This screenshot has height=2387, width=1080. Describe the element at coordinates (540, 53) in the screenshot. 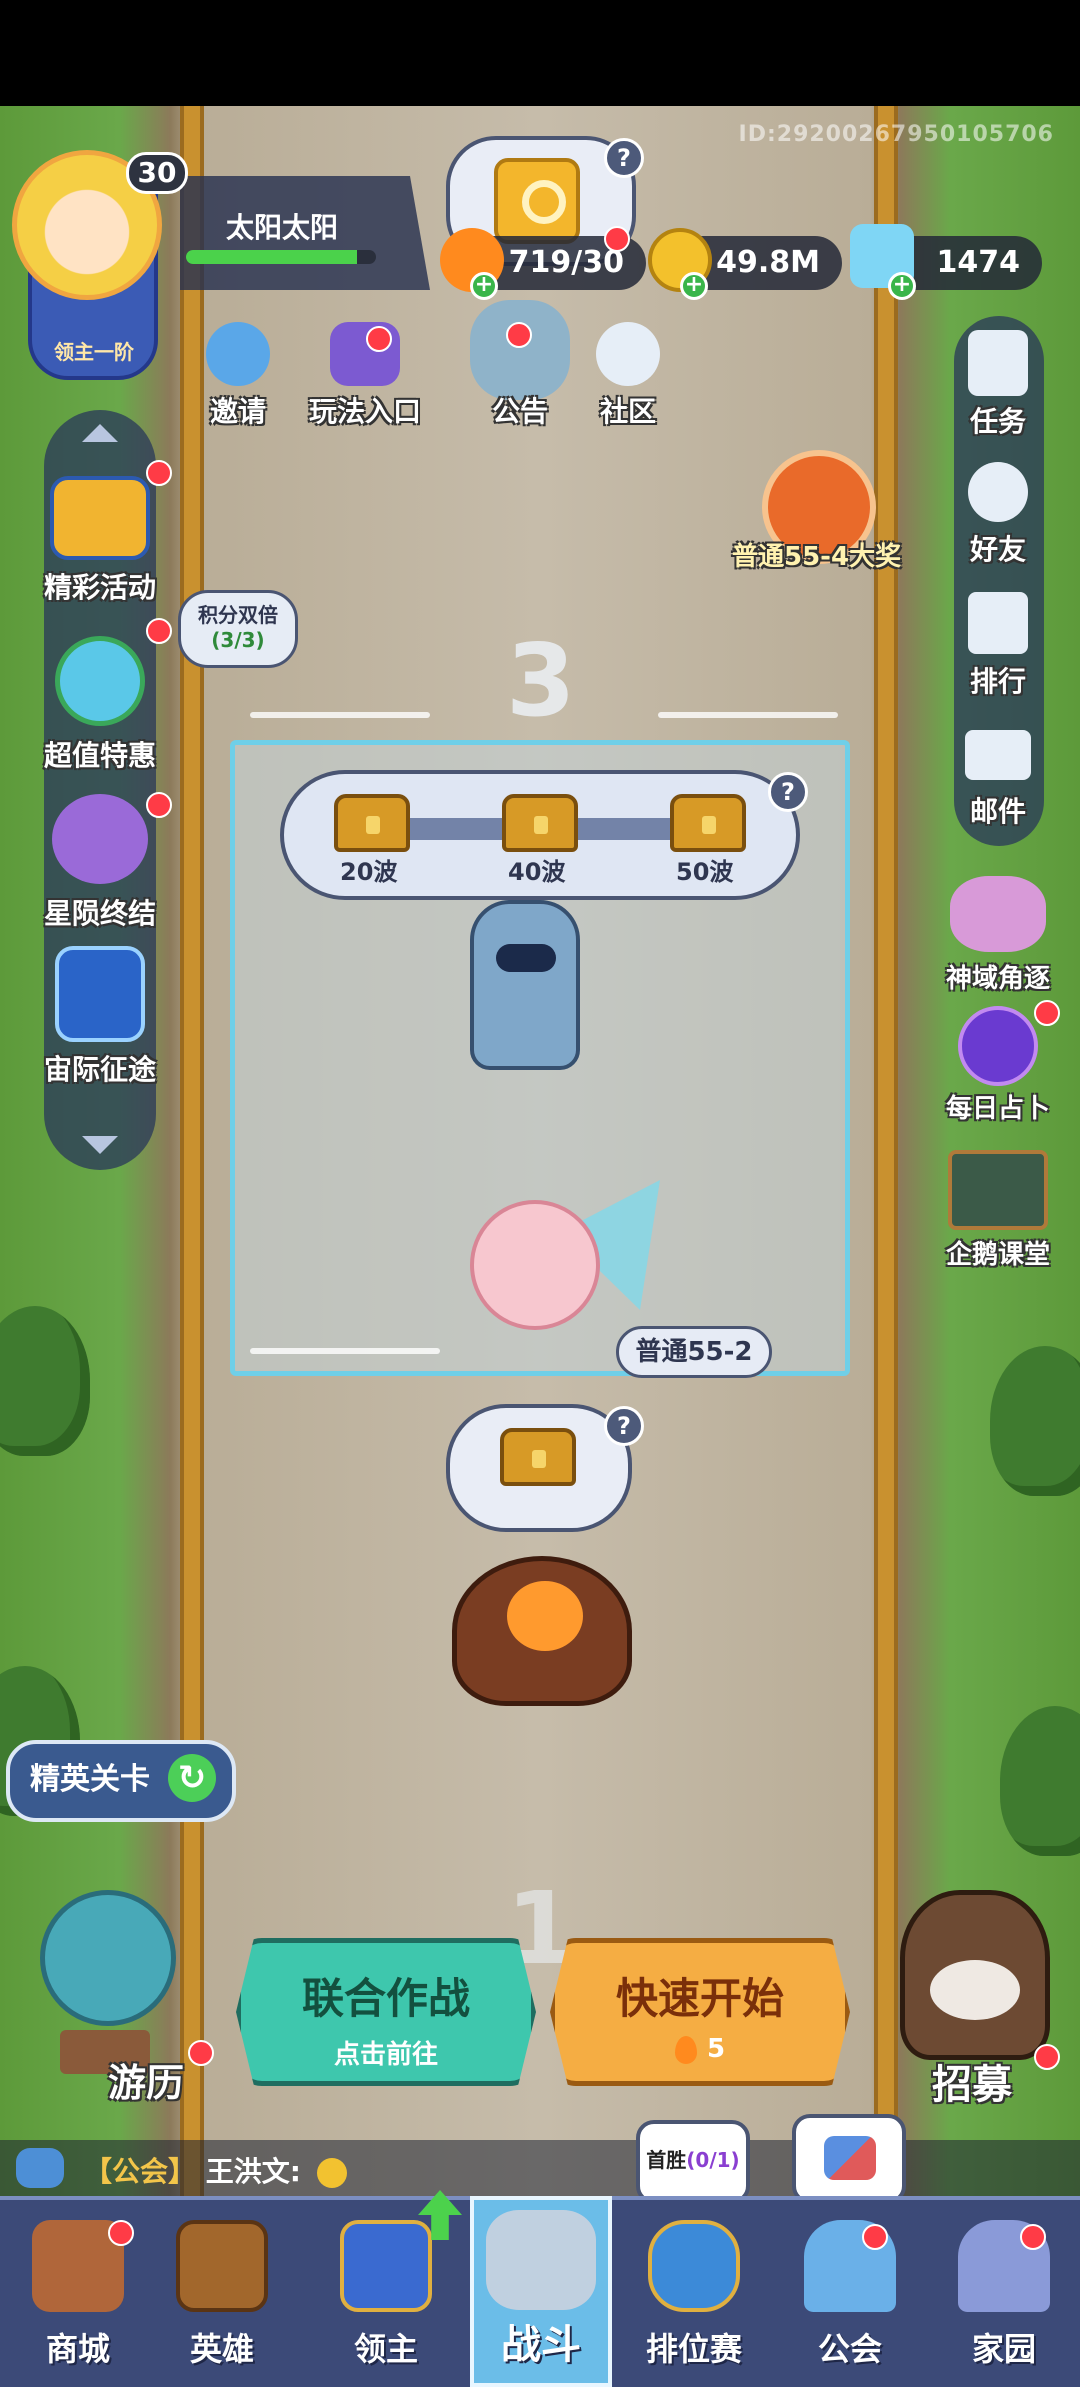

I see `status-bar` at that location.